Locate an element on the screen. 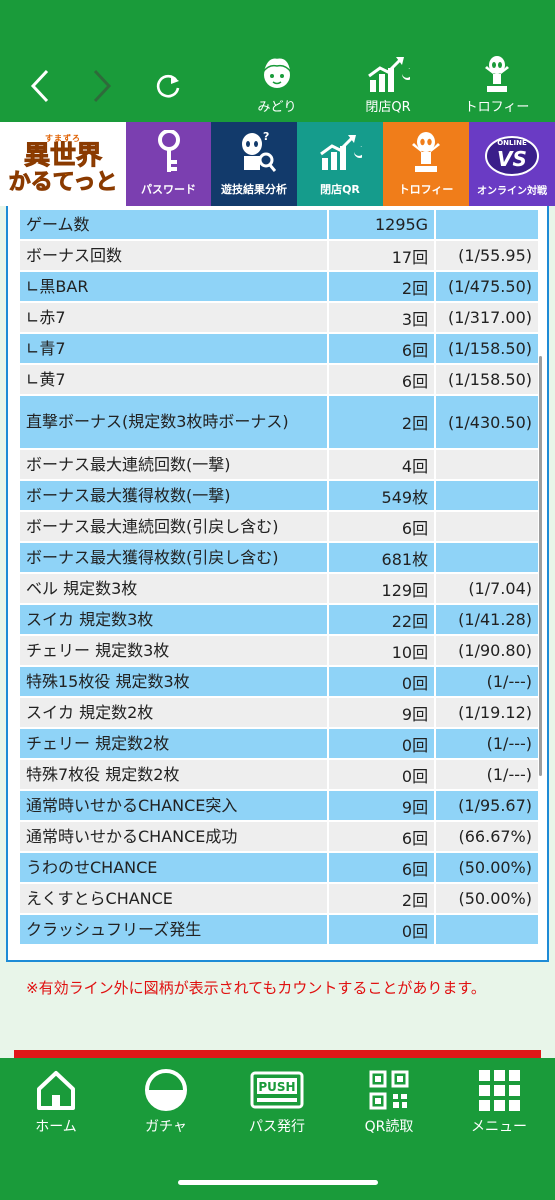 The image size is (555, 1200). row-value: 0回 is located at coordinates (381, 681).